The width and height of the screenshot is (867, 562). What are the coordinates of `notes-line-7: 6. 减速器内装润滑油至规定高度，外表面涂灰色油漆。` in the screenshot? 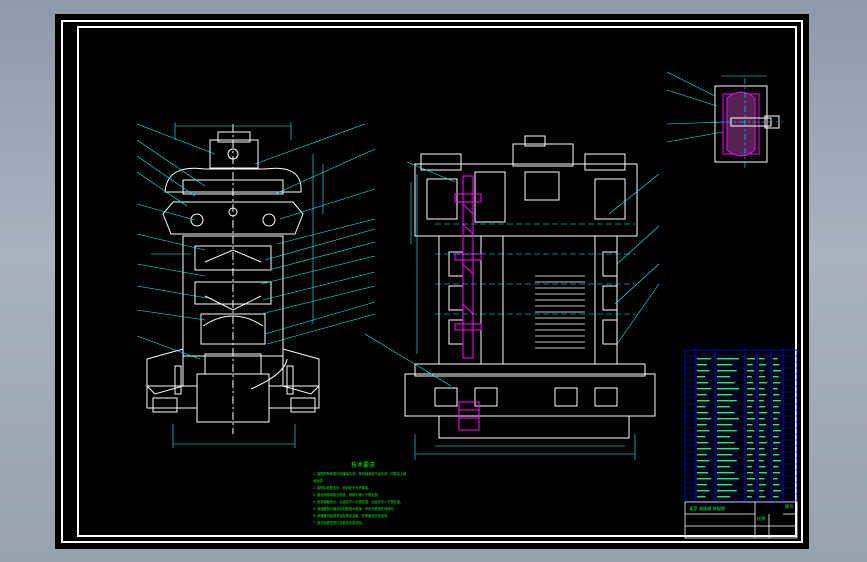 It's located at (352, 516).